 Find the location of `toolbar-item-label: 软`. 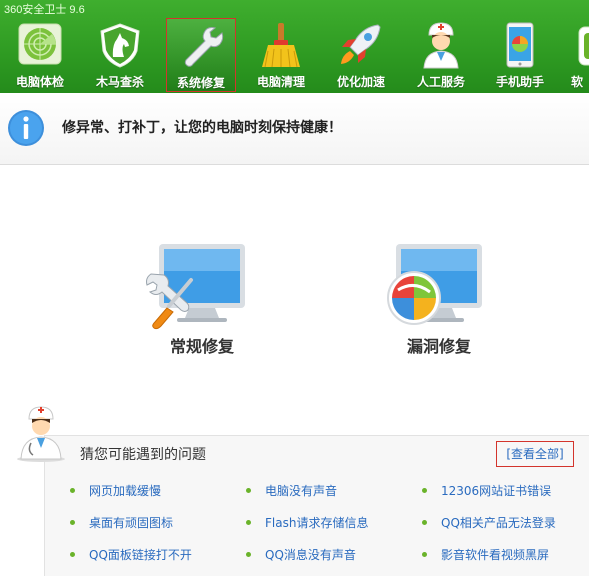

toolbar-item-label: 软 is located at coordinates (577, 82).